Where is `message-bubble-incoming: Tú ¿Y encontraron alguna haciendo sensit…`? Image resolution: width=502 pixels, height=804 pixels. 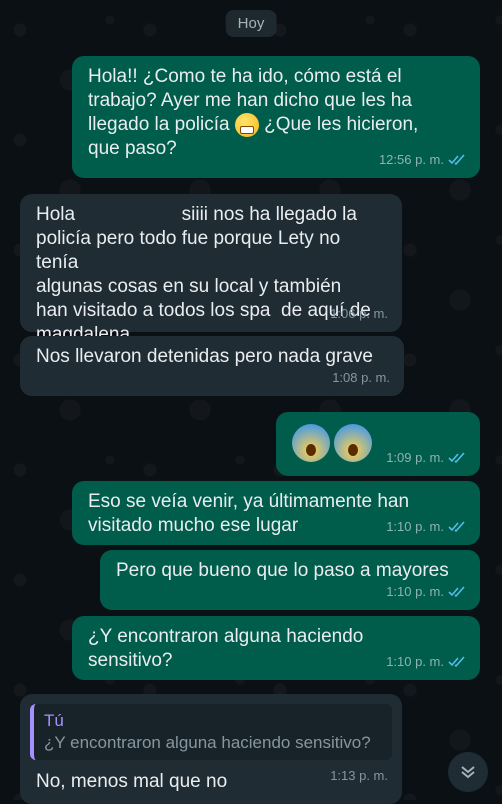 message-bubble-incoming: Tú ¿Y encontraron alguna haciendo sensit… is located at coordinates (211, 749).